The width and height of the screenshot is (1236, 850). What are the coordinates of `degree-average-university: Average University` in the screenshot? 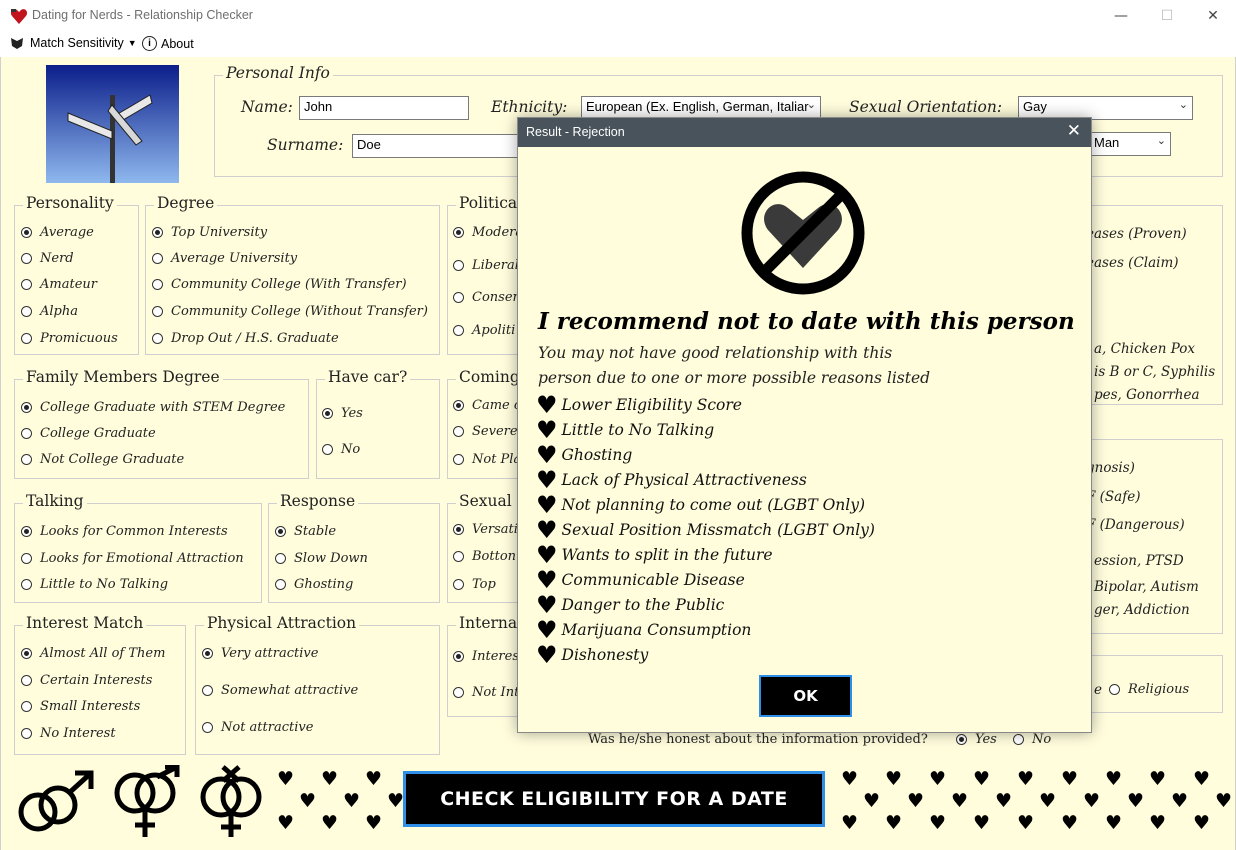 It's located at (224, 258).